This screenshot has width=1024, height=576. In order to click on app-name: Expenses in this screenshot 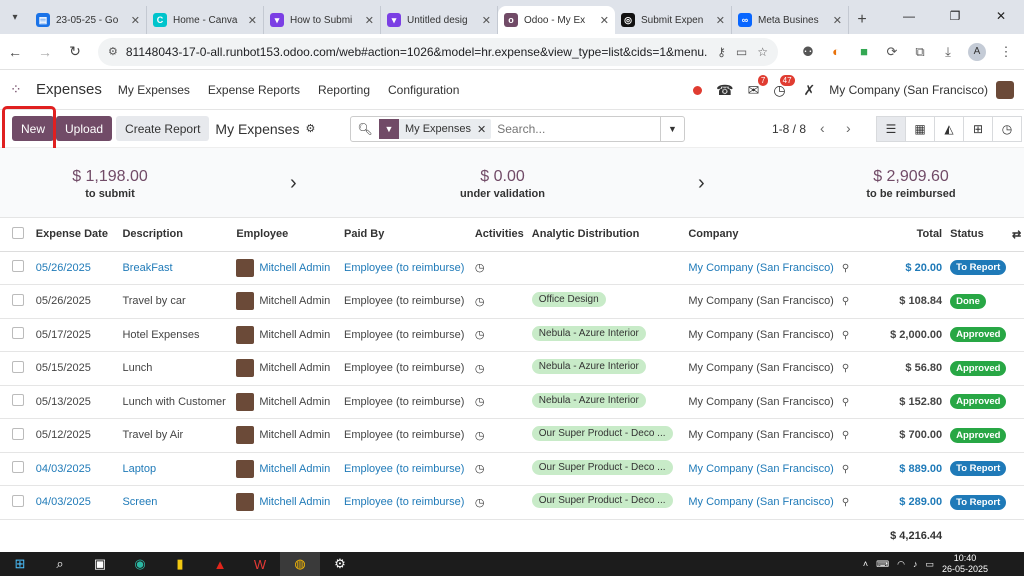, I will do `click(69, 89)`.